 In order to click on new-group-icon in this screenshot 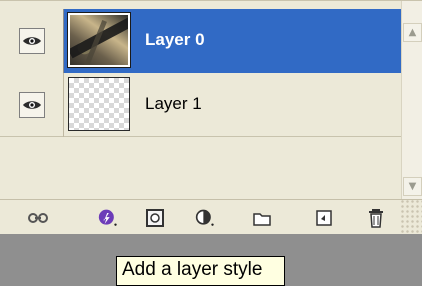, I will do `click(262, 219)`.